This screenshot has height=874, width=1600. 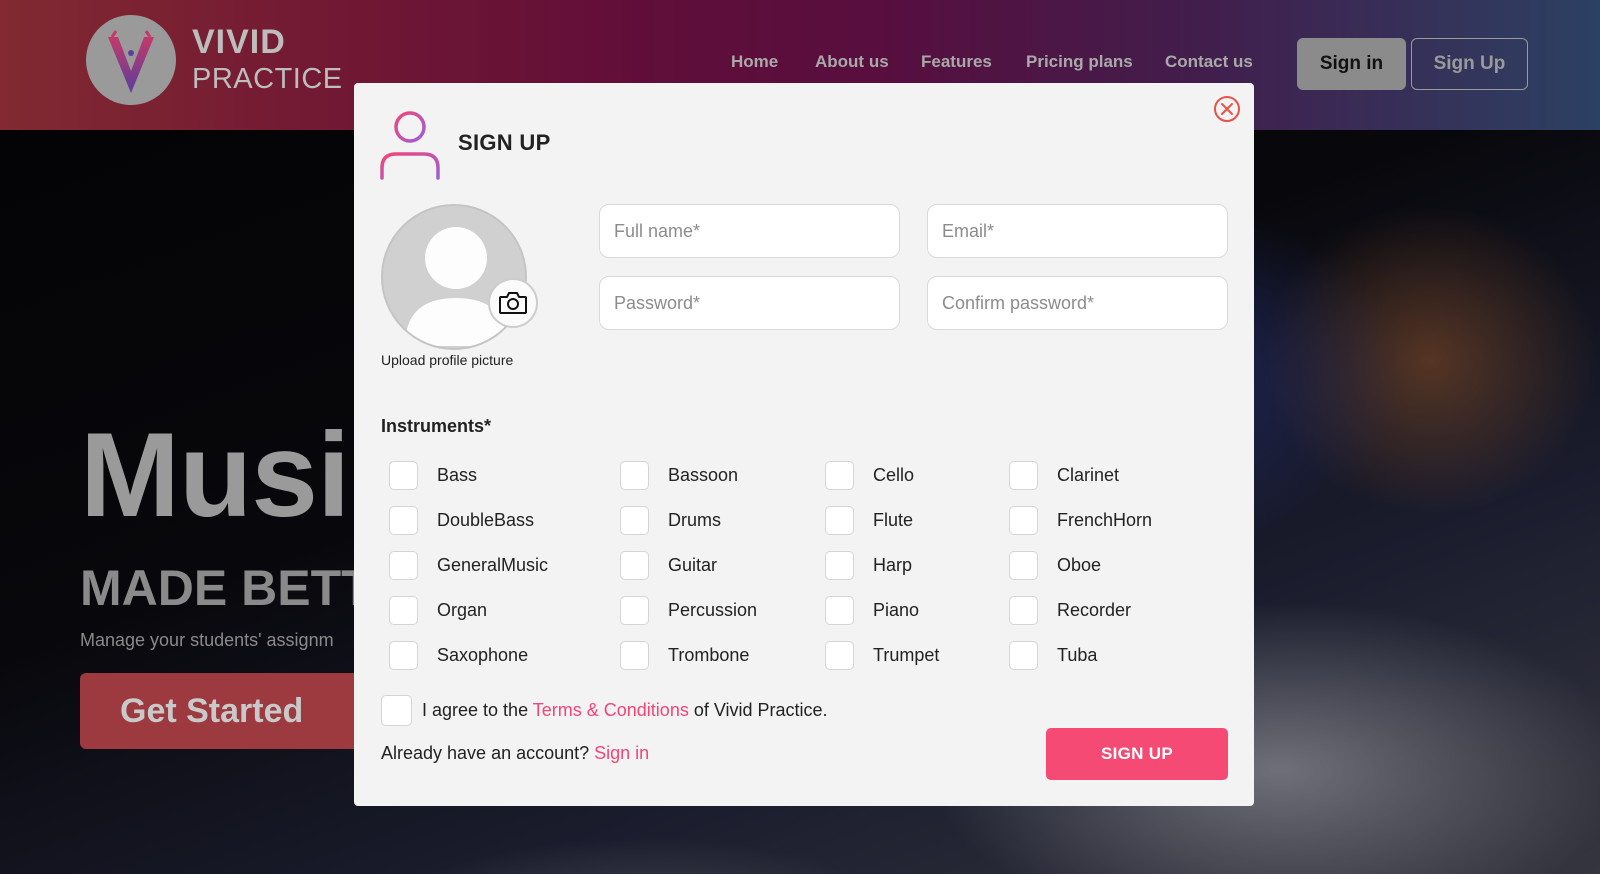 What do you see at coordinates (869, 520) in the screenshot?
I see `instrument-option-flute: Flute` at bounding box center [869, 520].